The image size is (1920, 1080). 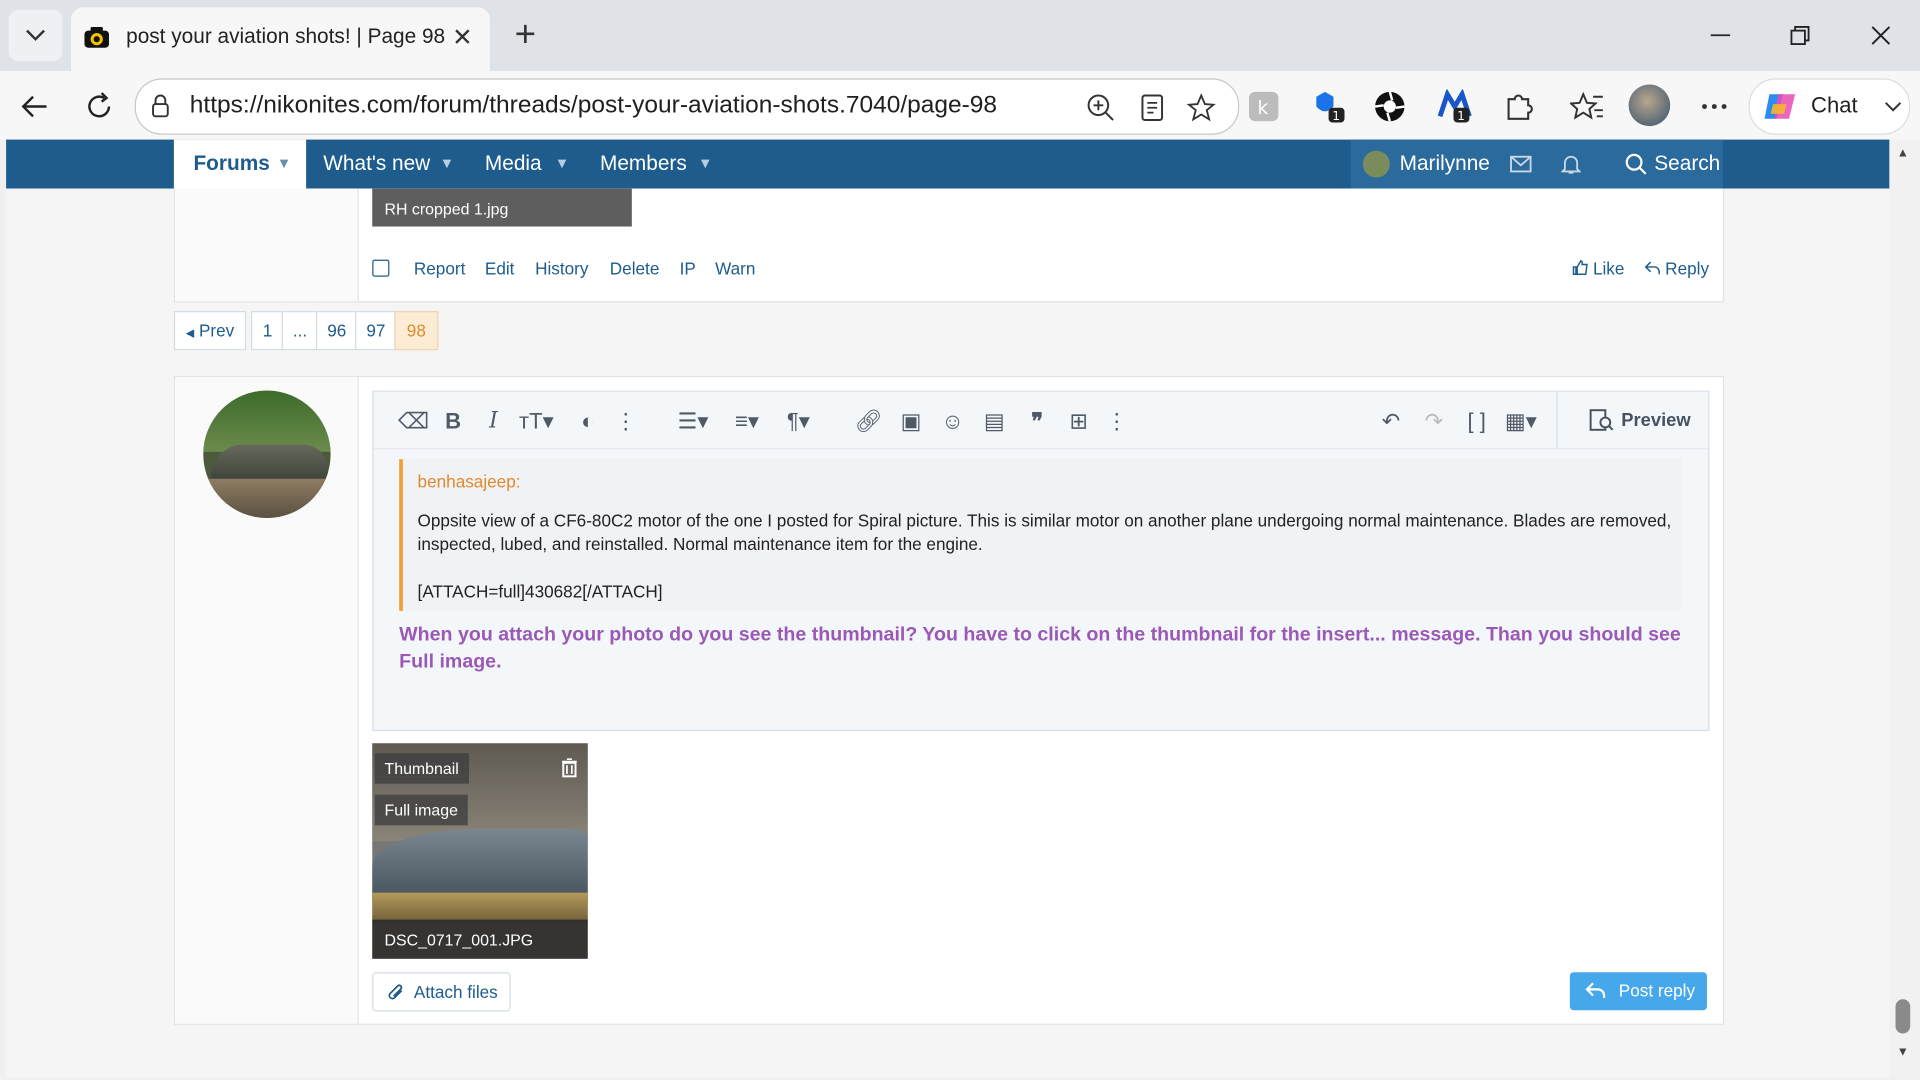 I want to click on extension-m-icon: 1, so click(x=1454, y=106).